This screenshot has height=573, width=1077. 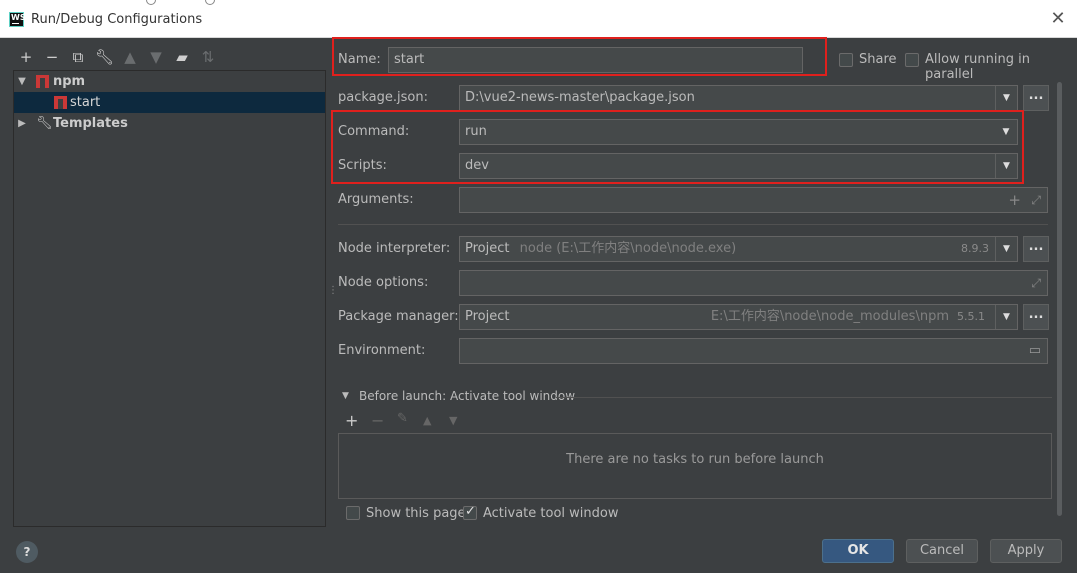 I want to click on tree-item-start: start, so click(x=169, y=102).